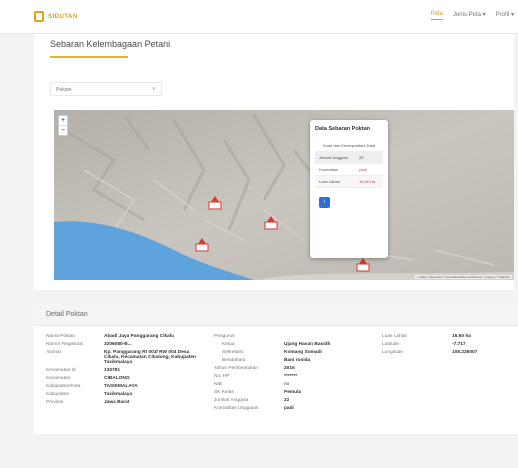  I want to click on detail-row: Kecamatan Id 130781, so click(126, 370).